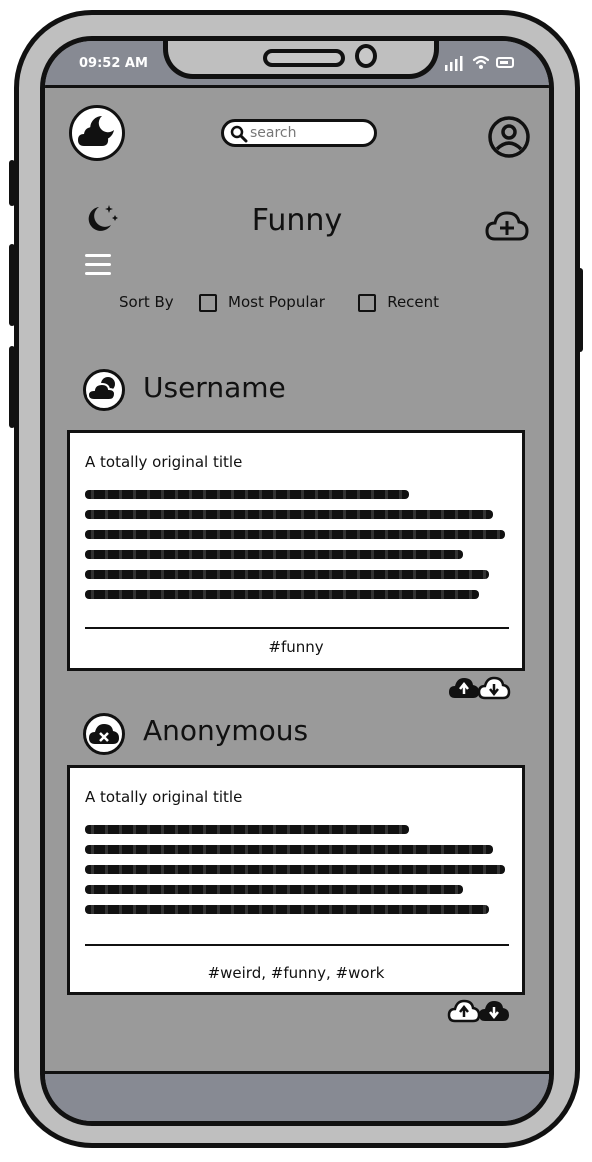 Image resolution: width=592 pixels, height=1162 pixels. Describe the element at coordinates (367, 302) in the screenshot. I see `sort-recent-checkbox` at that location.